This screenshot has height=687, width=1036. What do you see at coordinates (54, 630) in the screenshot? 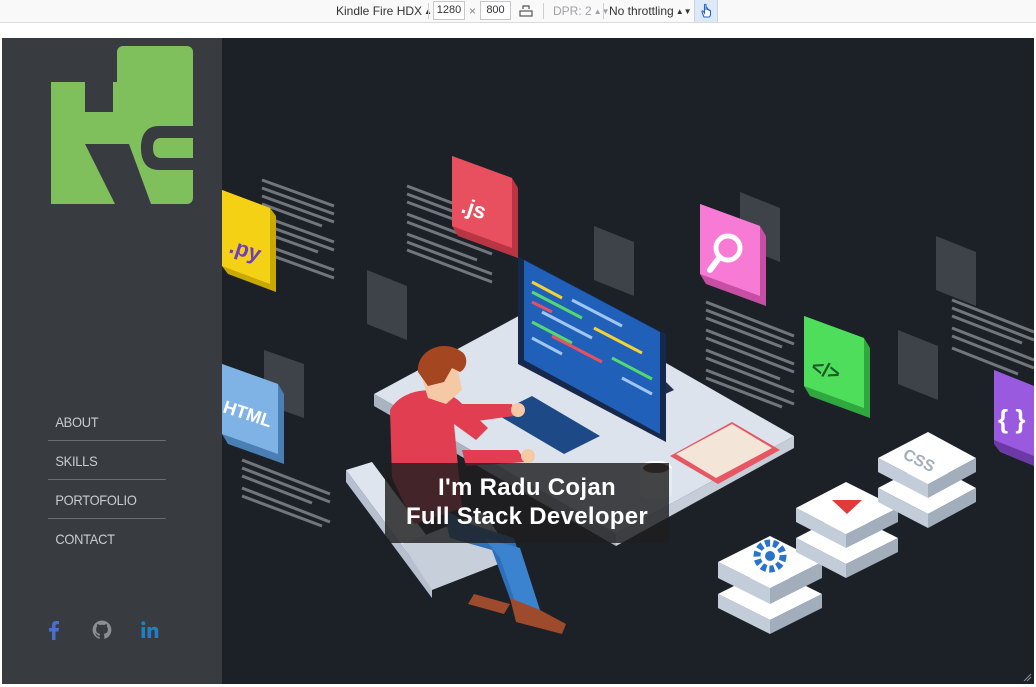
I see `facebook-icon` at bounding box center [54, 630].